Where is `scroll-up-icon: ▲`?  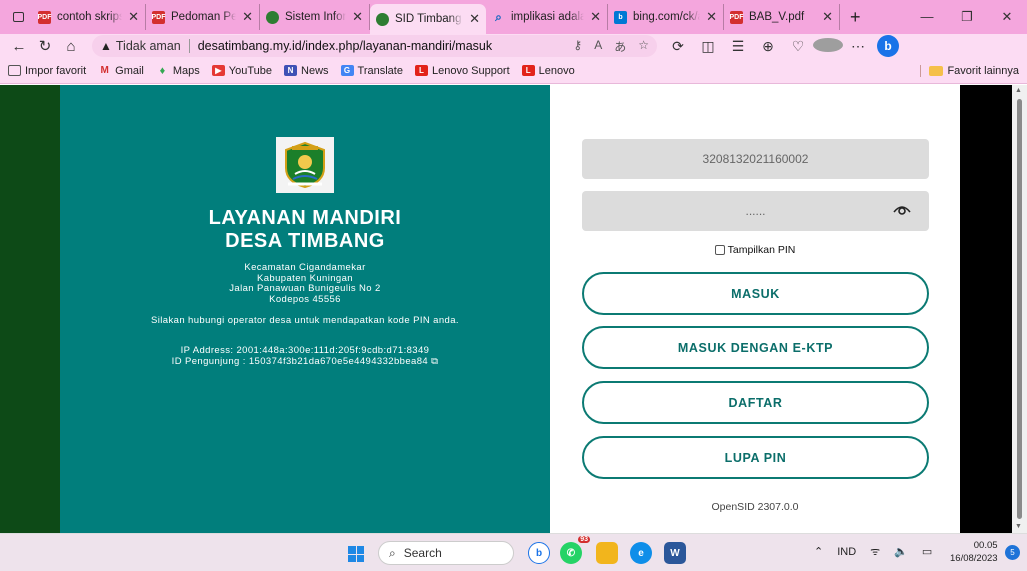 scroll-up-icon: ▲ is located at coordinates (1018, 90).